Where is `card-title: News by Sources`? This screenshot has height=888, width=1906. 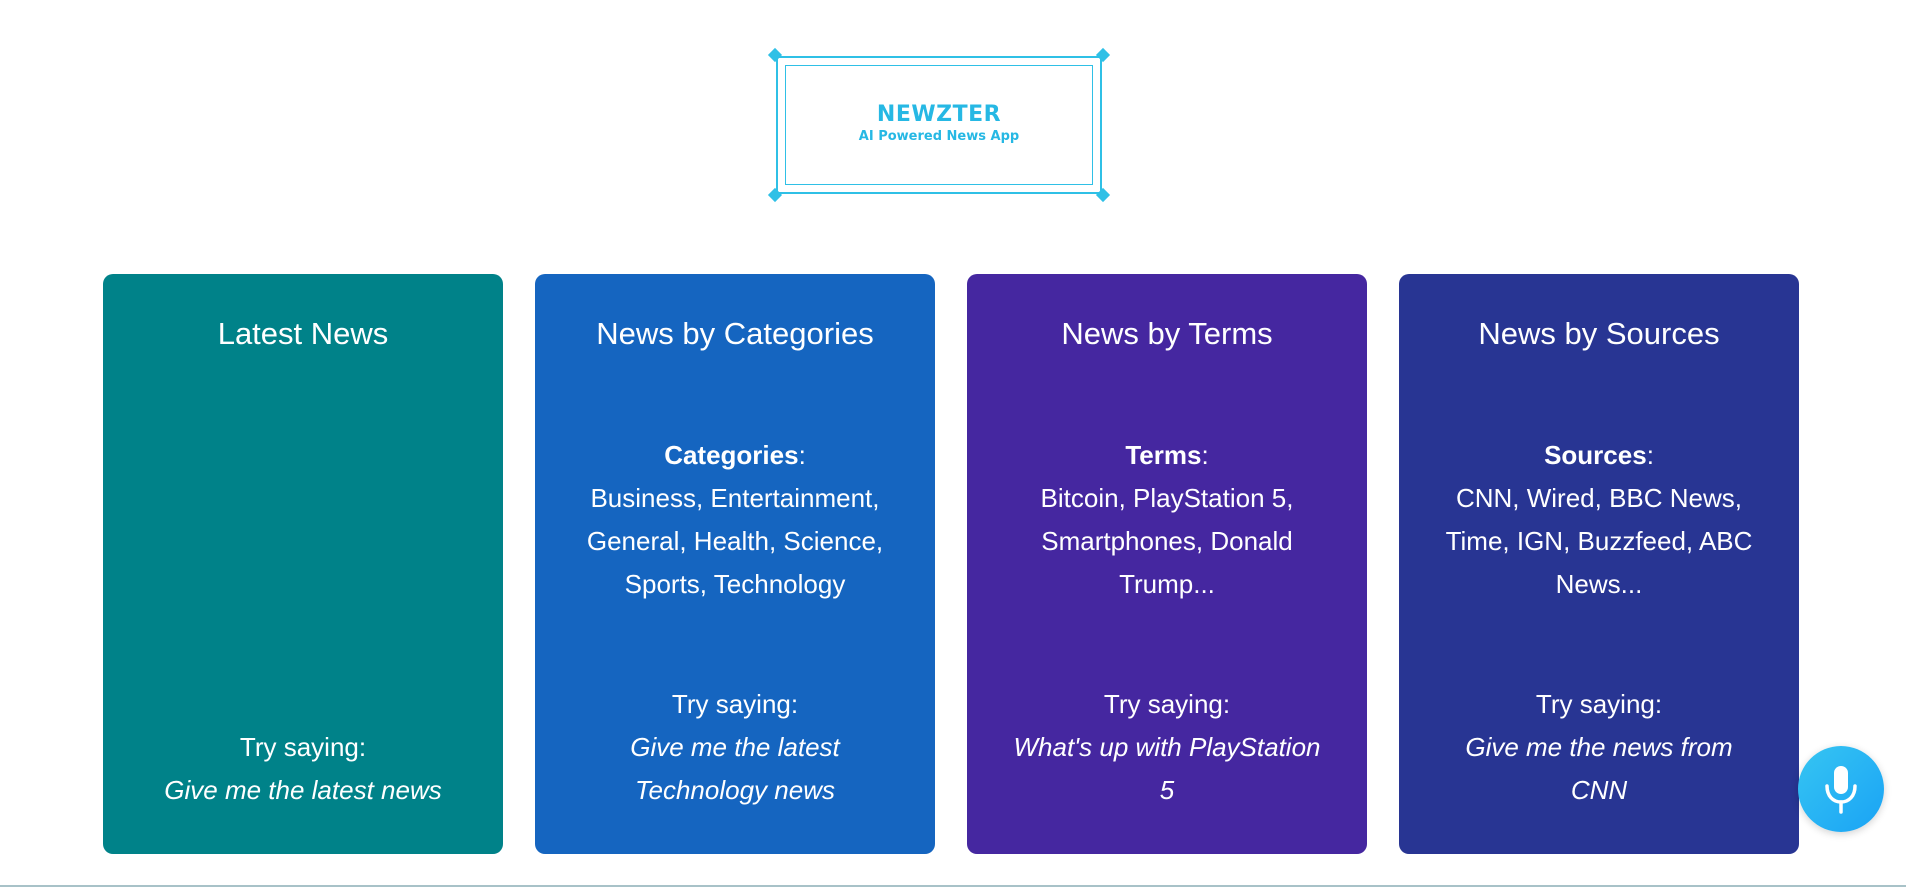
card-title: News by Sources is located at coordinates (1599, 333).